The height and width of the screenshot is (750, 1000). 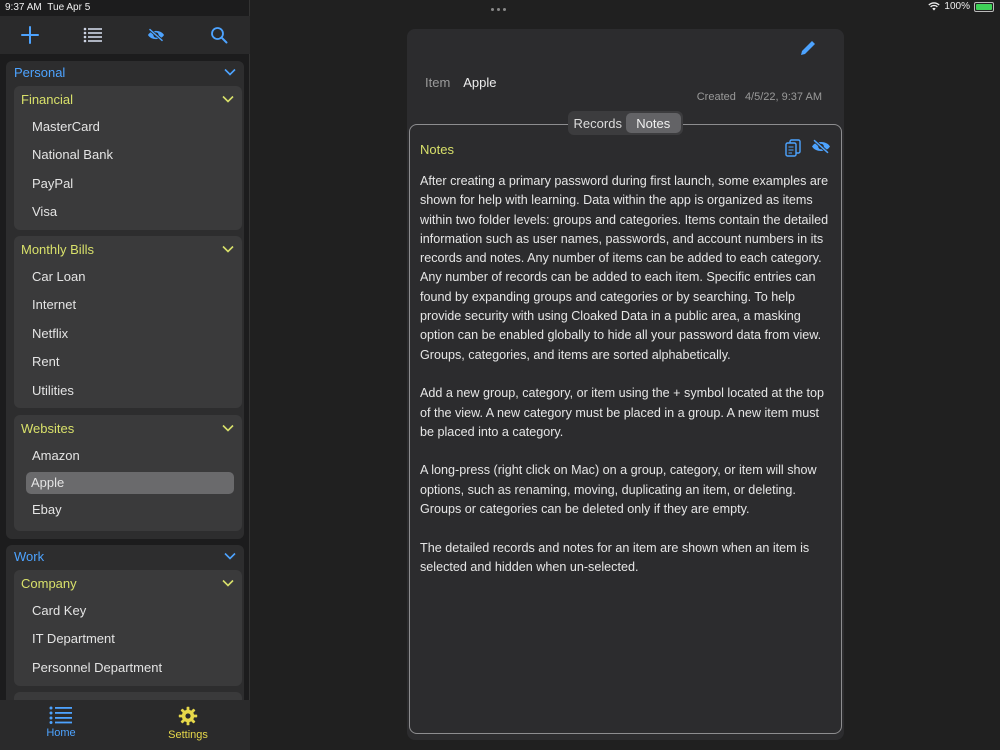 I want to click on item-value: Apple, so click(x=480, y=82).